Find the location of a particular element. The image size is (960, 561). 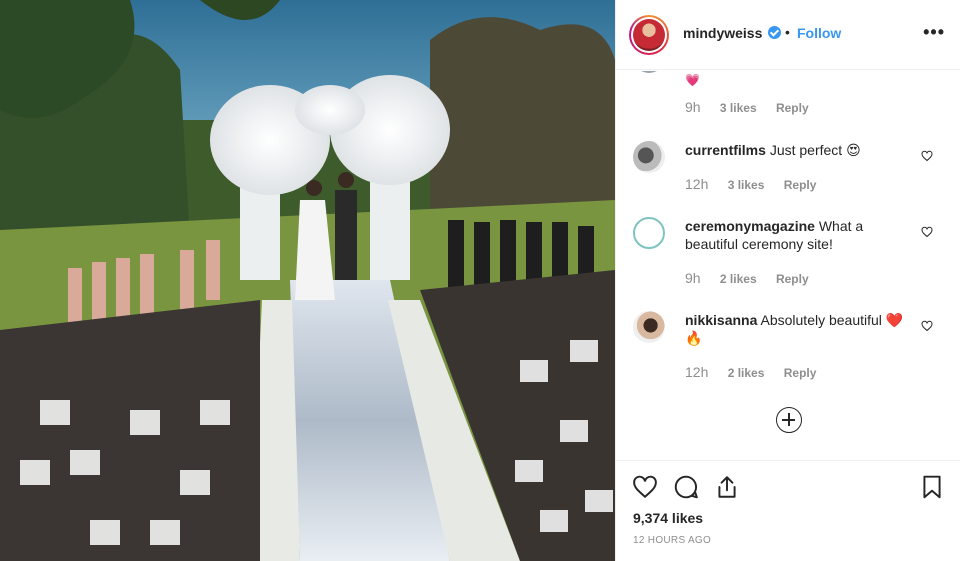

heart-icon is located at coordinates (645, 487).